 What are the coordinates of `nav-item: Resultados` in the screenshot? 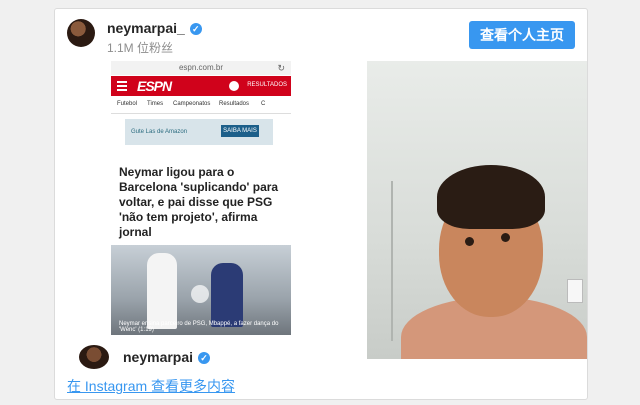 It's located at (234, 104).